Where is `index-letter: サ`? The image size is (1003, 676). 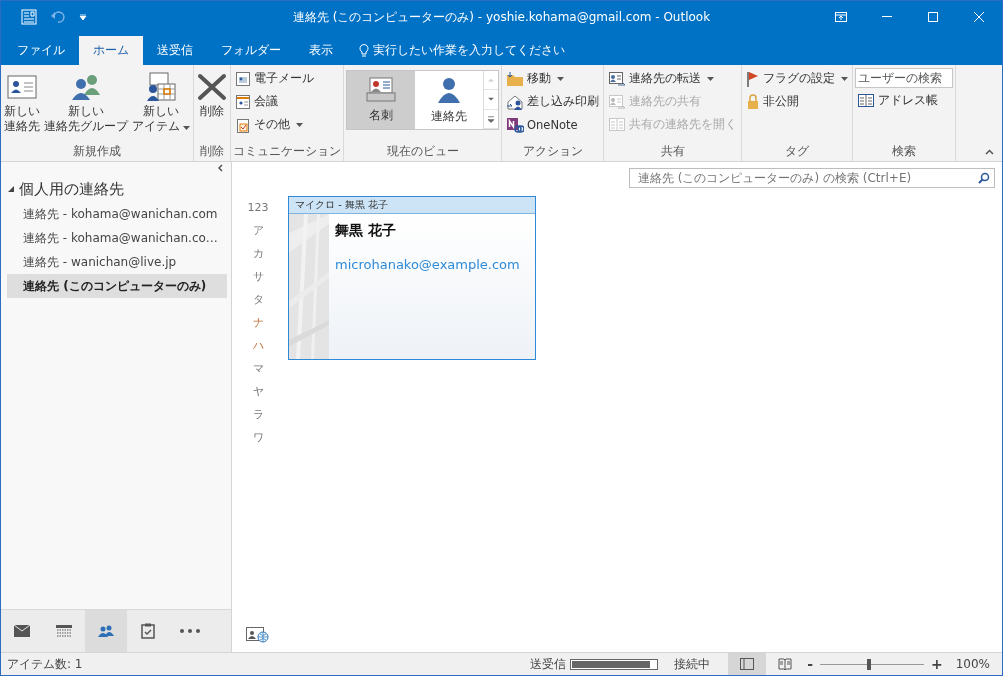 index-letter: サ is located at coordinates (258, 276).